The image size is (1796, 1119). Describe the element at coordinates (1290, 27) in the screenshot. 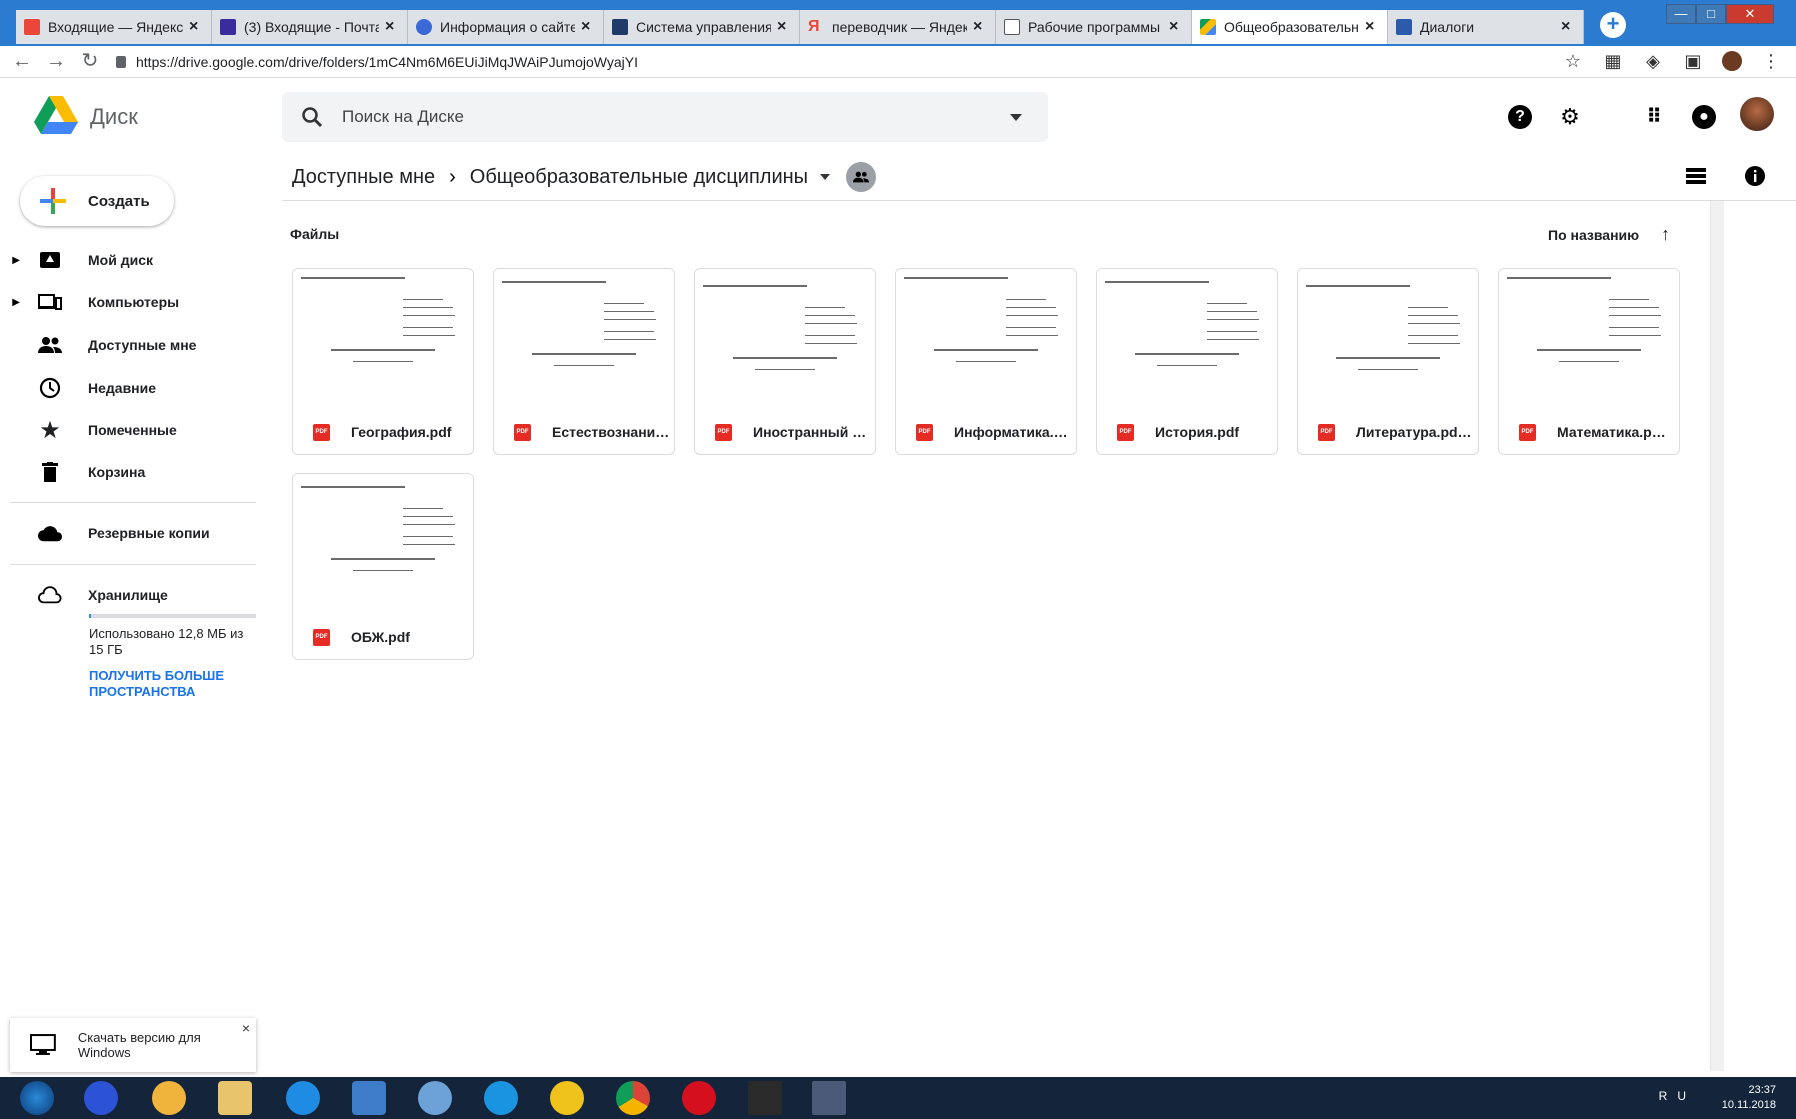

I see `browser-tab-active: Общеобразовательны ×` at that location.